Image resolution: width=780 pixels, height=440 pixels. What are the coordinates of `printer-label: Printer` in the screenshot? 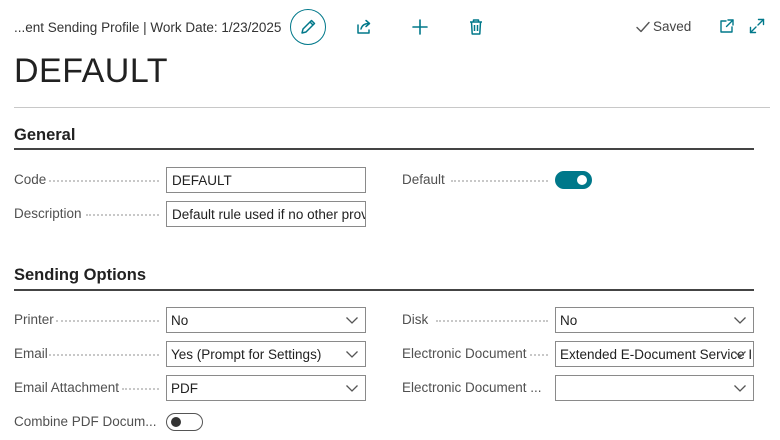 It's located at (34, 319).